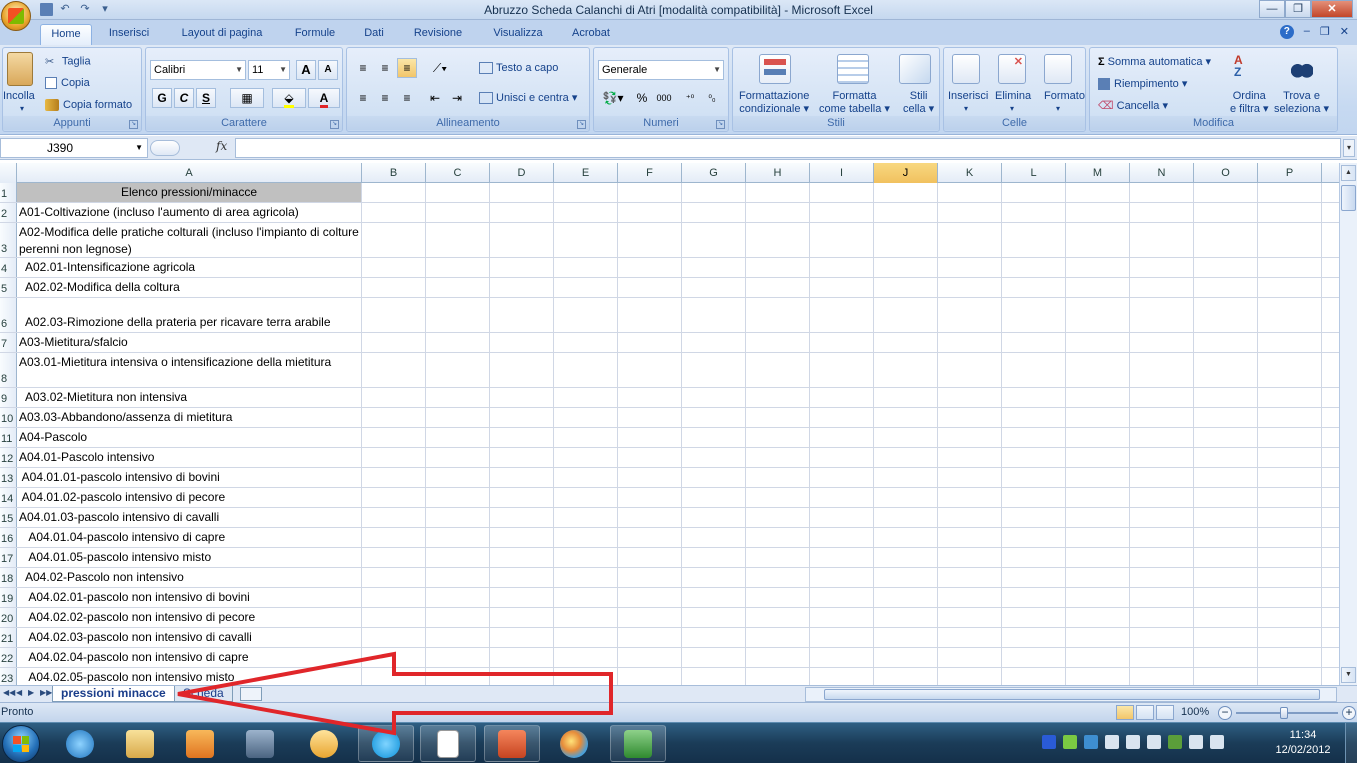  Describe the element at coordinates (1286, 32) in the screenshot. I see `help-icon: ?` at that location.